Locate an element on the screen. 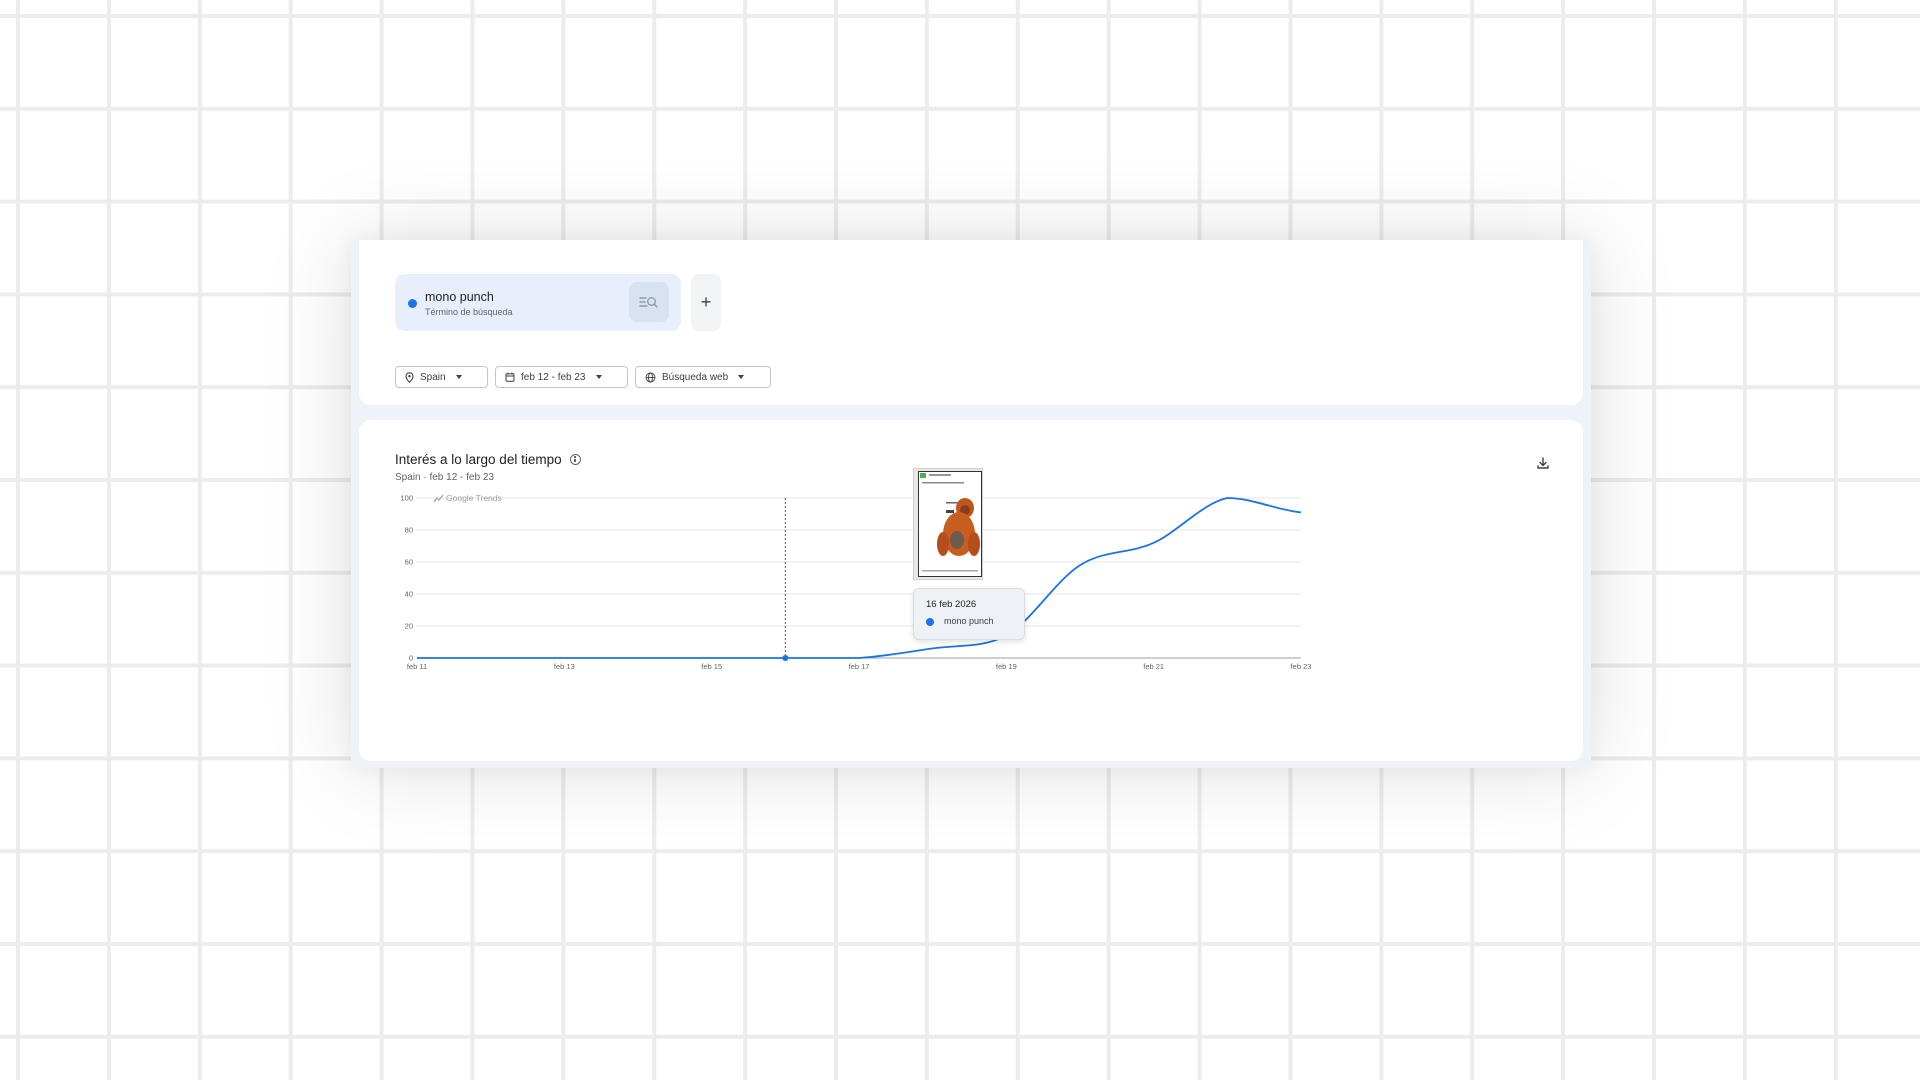 This screenshot has width=1920, height=1080. date-range-dropdown: feb 12 - feb 23 is located at coordinates (561, 377).